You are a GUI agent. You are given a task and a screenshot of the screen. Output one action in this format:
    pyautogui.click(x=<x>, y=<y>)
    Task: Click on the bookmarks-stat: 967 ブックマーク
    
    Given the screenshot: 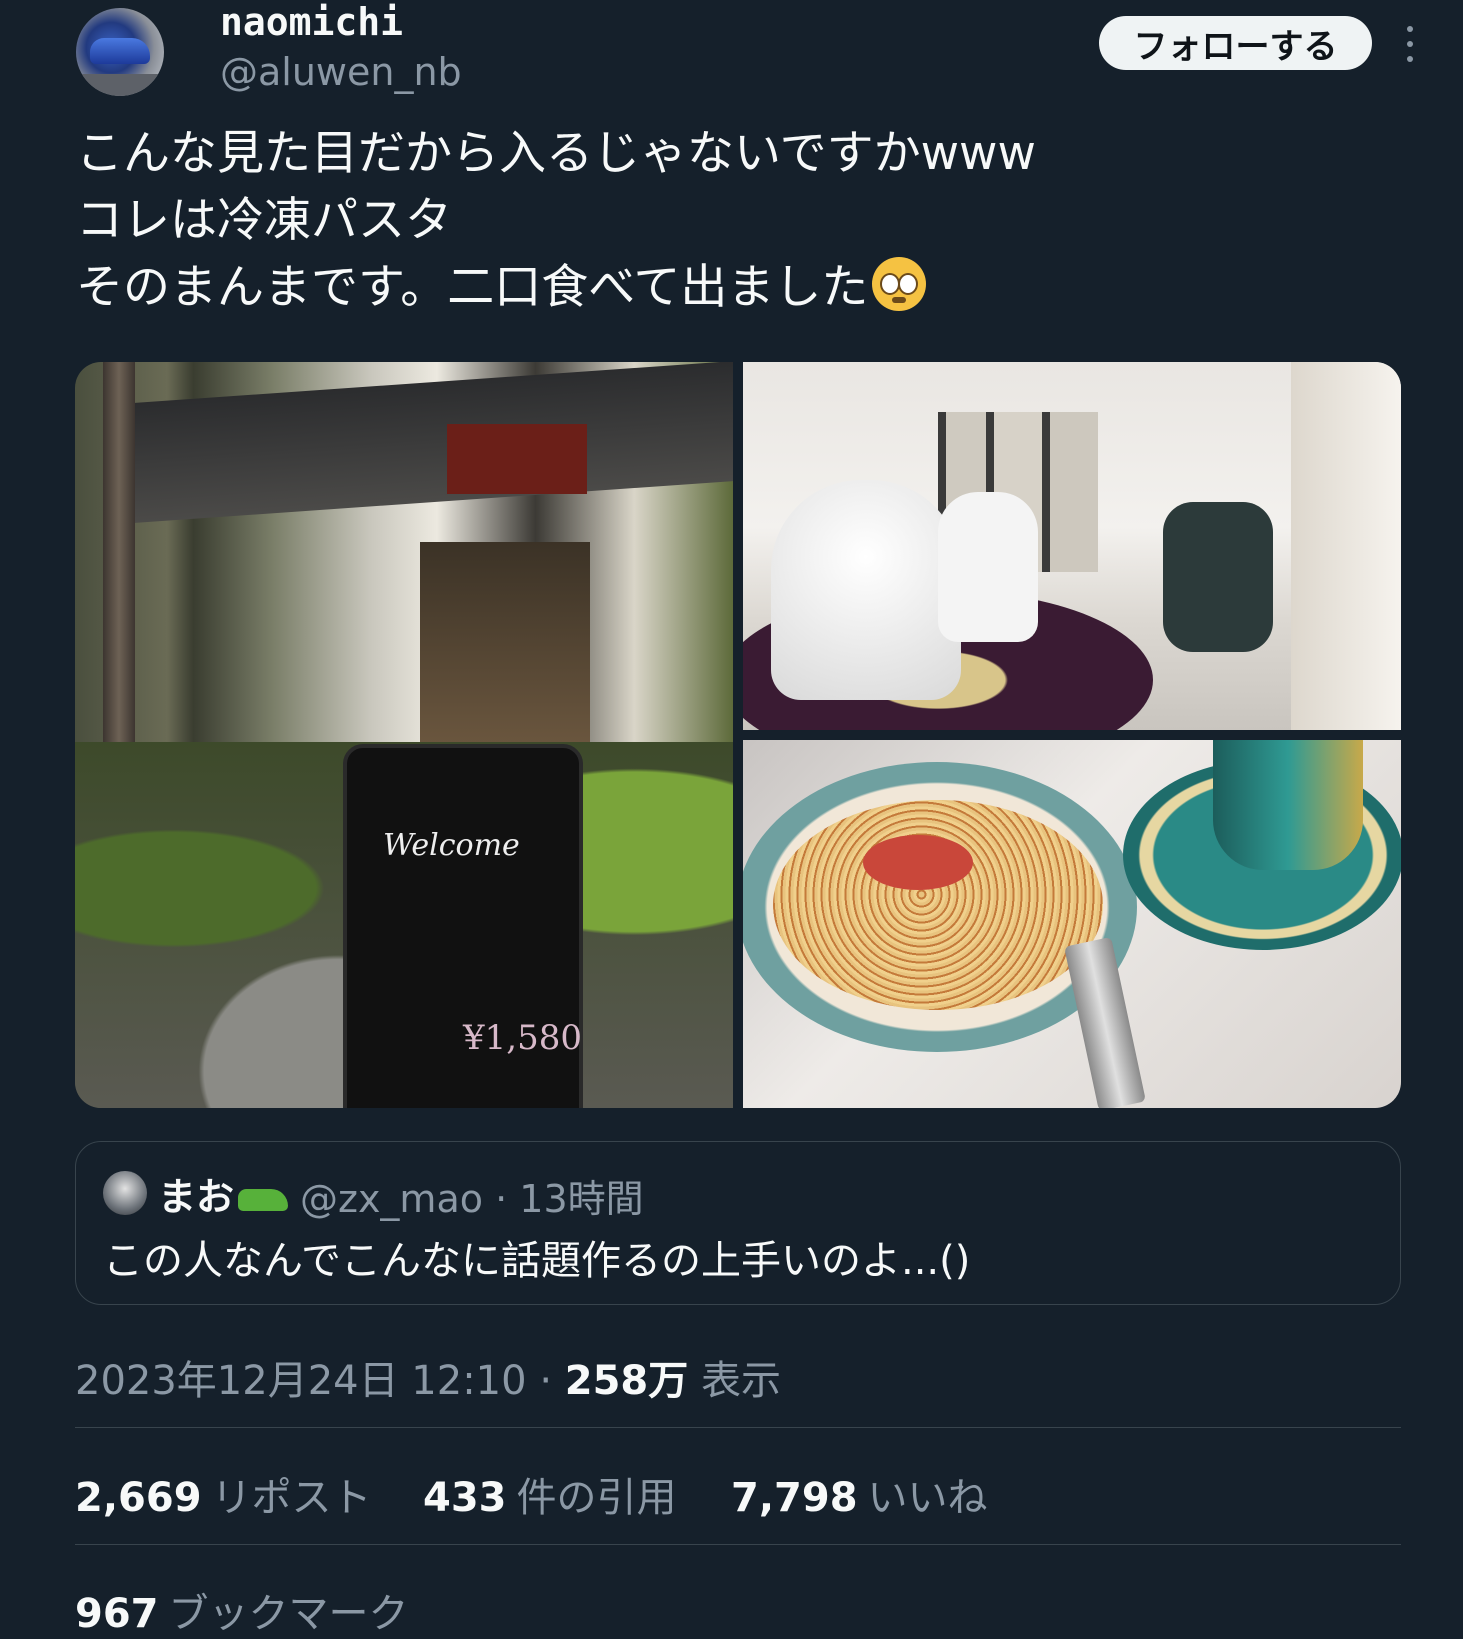 What is the action you would take?
    pyautogui.click(x=242, y=1610)
    